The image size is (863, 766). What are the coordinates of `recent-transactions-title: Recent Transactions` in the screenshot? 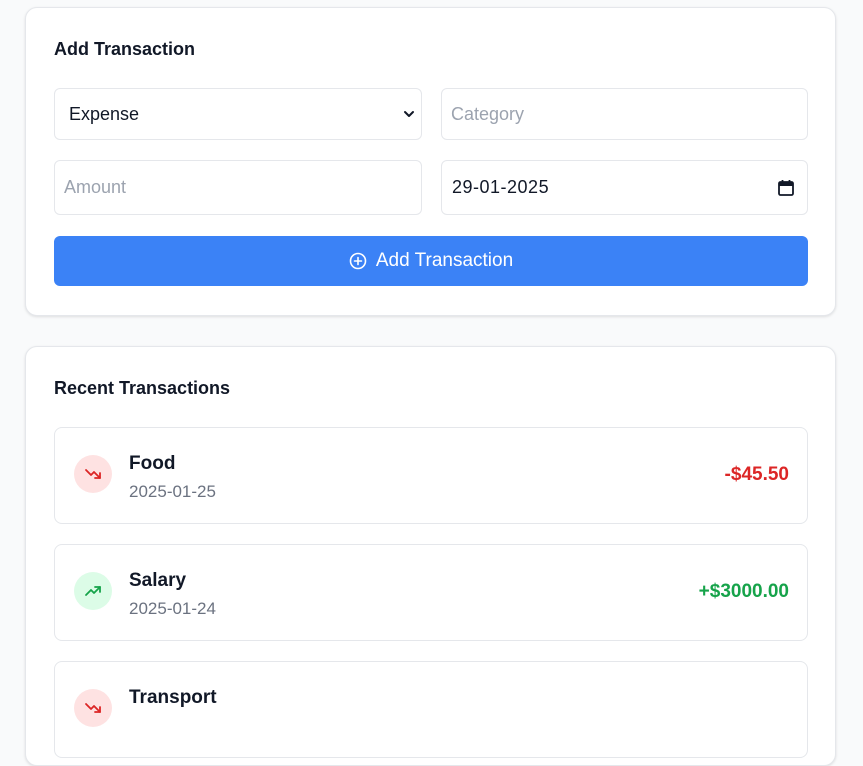 It's located at (142, 388).